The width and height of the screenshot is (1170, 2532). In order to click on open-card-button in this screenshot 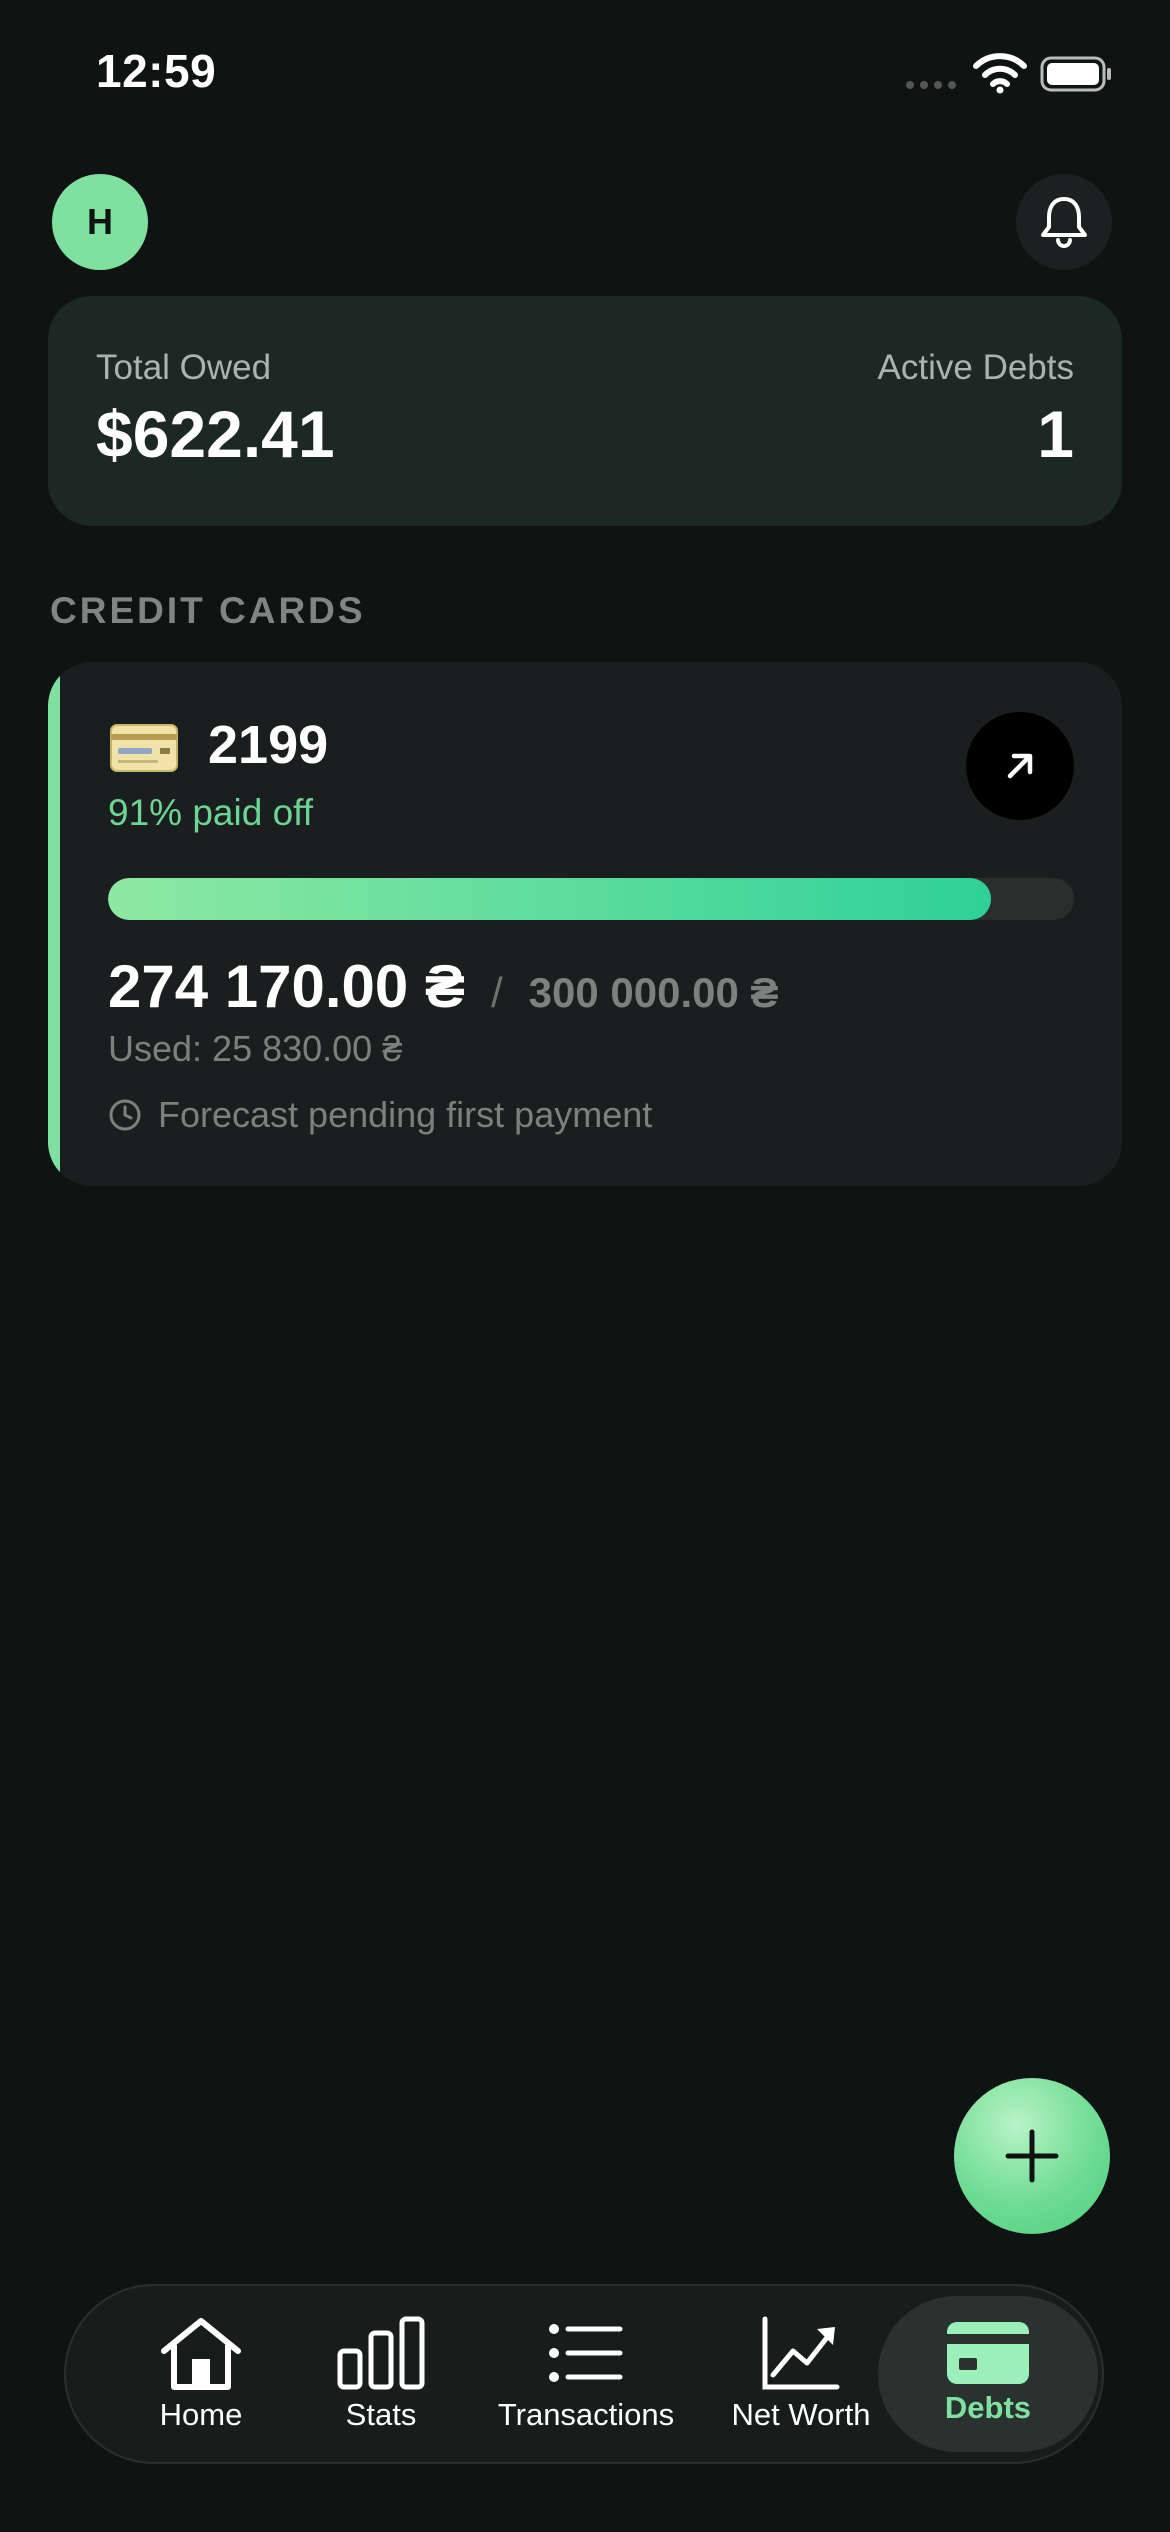, I will do `click(1020, 766)`.